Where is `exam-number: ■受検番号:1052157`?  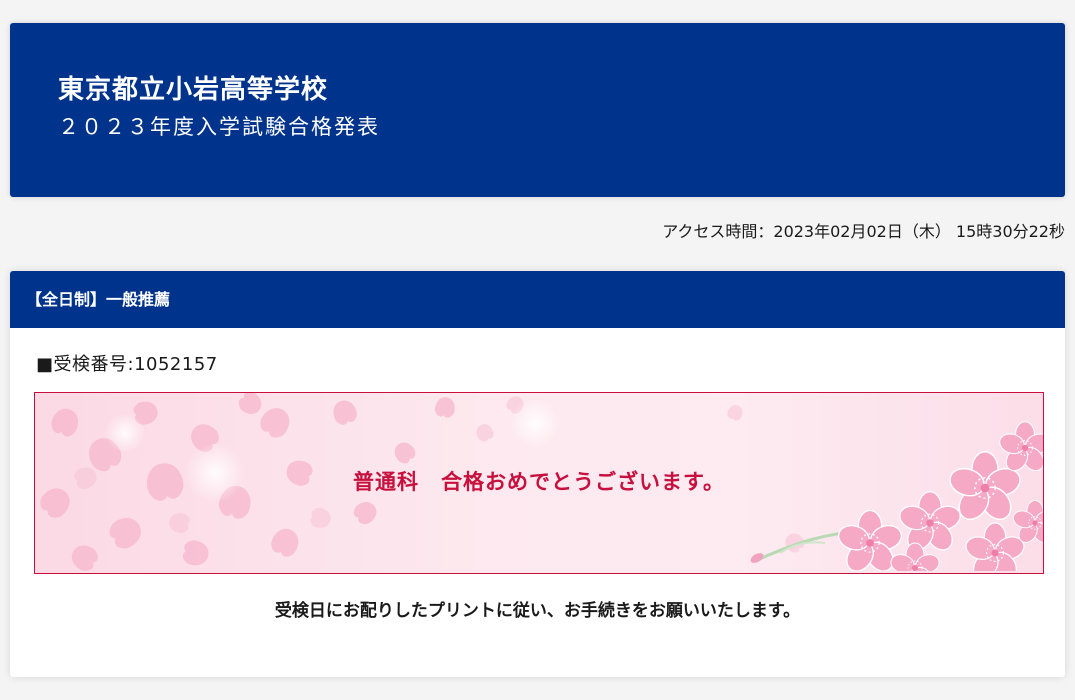
exam-number: ■受検番号:1052157 is located at coordinates (127, 364).